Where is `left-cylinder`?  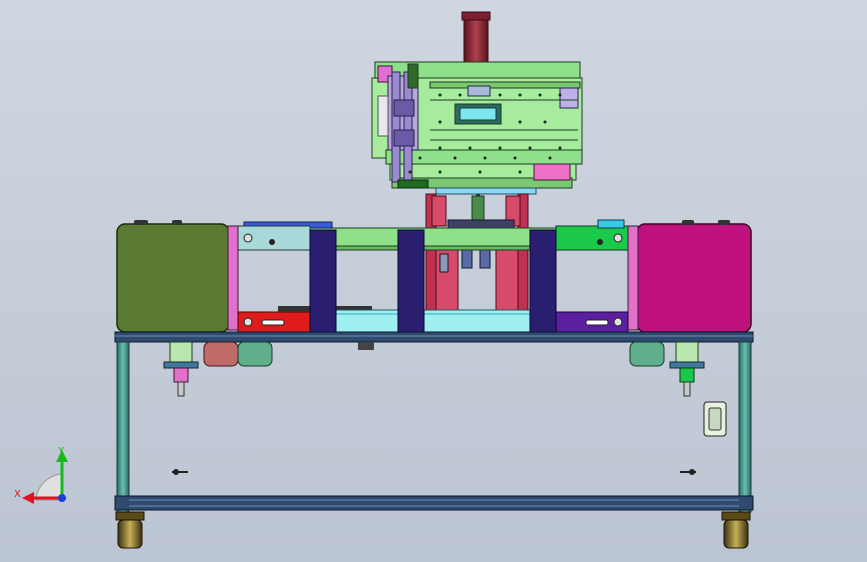 left-cylinder is located at coordinates (181, 369).